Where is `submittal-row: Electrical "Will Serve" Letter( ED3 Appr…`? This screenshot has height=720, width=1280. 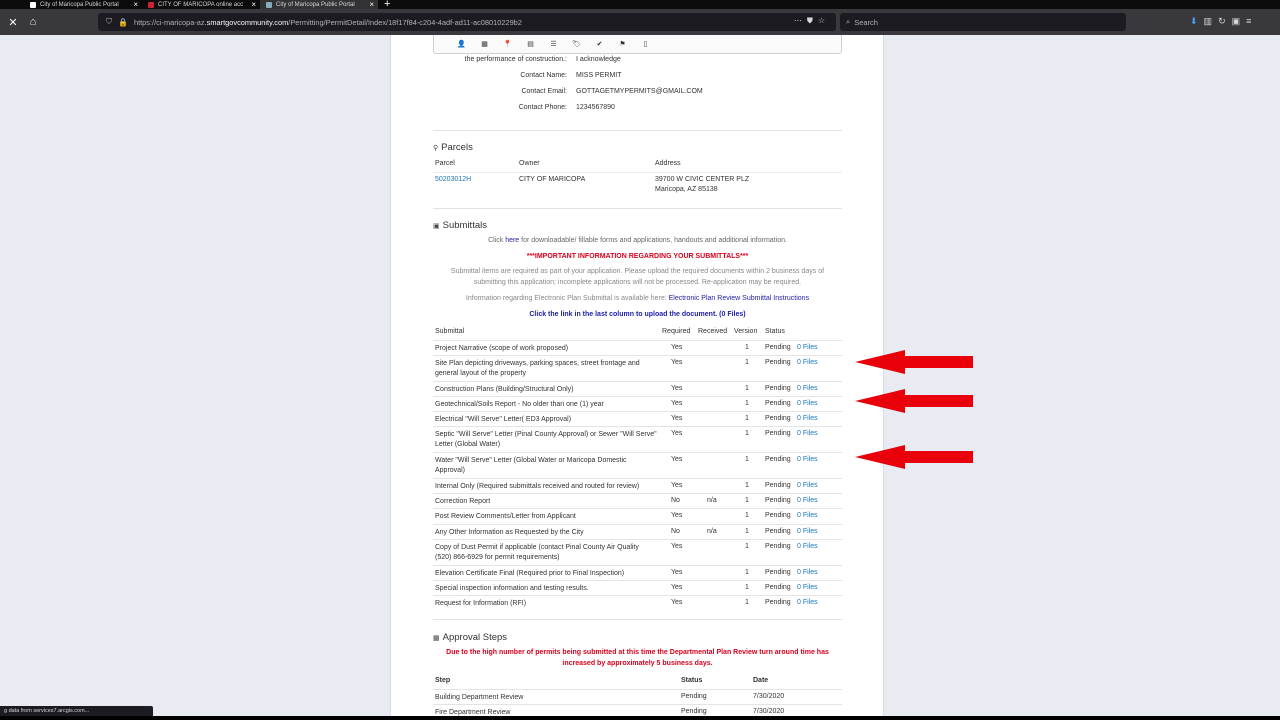
submittal-row: Electrical "Will Serve" Letter( ED3 Appr… is located at coordinates (637, 418).